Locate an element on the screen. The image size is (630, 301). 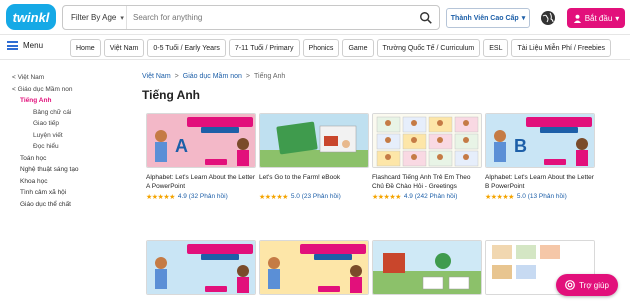
hamburger-icon is located at coordinates (12, 45).